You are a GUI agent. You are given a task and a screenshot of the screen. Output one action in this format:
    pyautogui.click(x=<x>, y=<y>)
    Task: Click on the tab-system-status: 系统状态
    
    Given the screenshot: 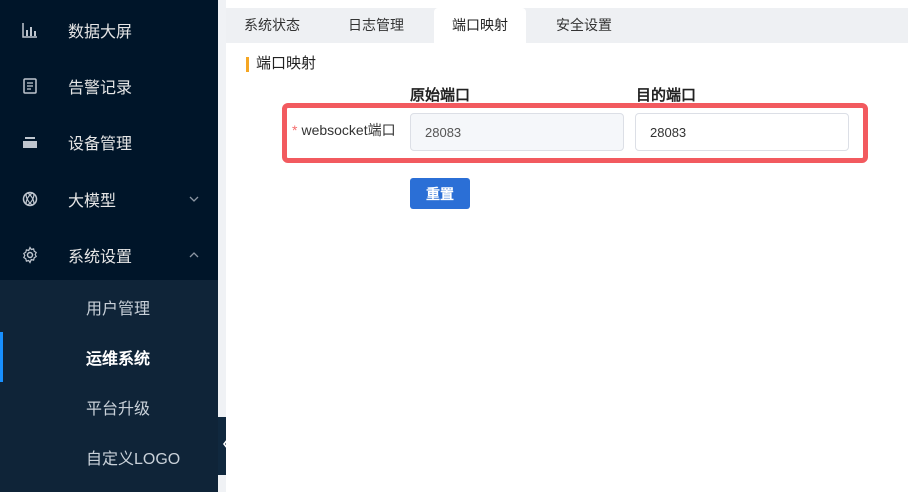 What is the action you would take?
    pyautogui.click(x=272, y=25)
    